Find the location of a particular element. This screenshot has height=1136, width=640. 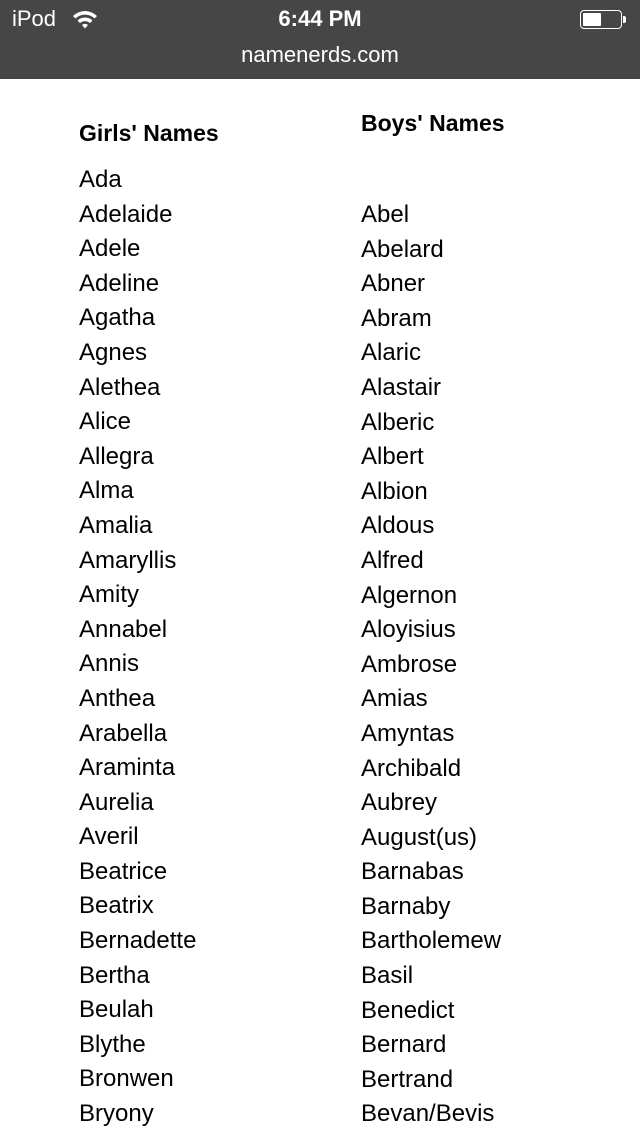

name-list-item: Bertha is located at coordinates (114, 975).